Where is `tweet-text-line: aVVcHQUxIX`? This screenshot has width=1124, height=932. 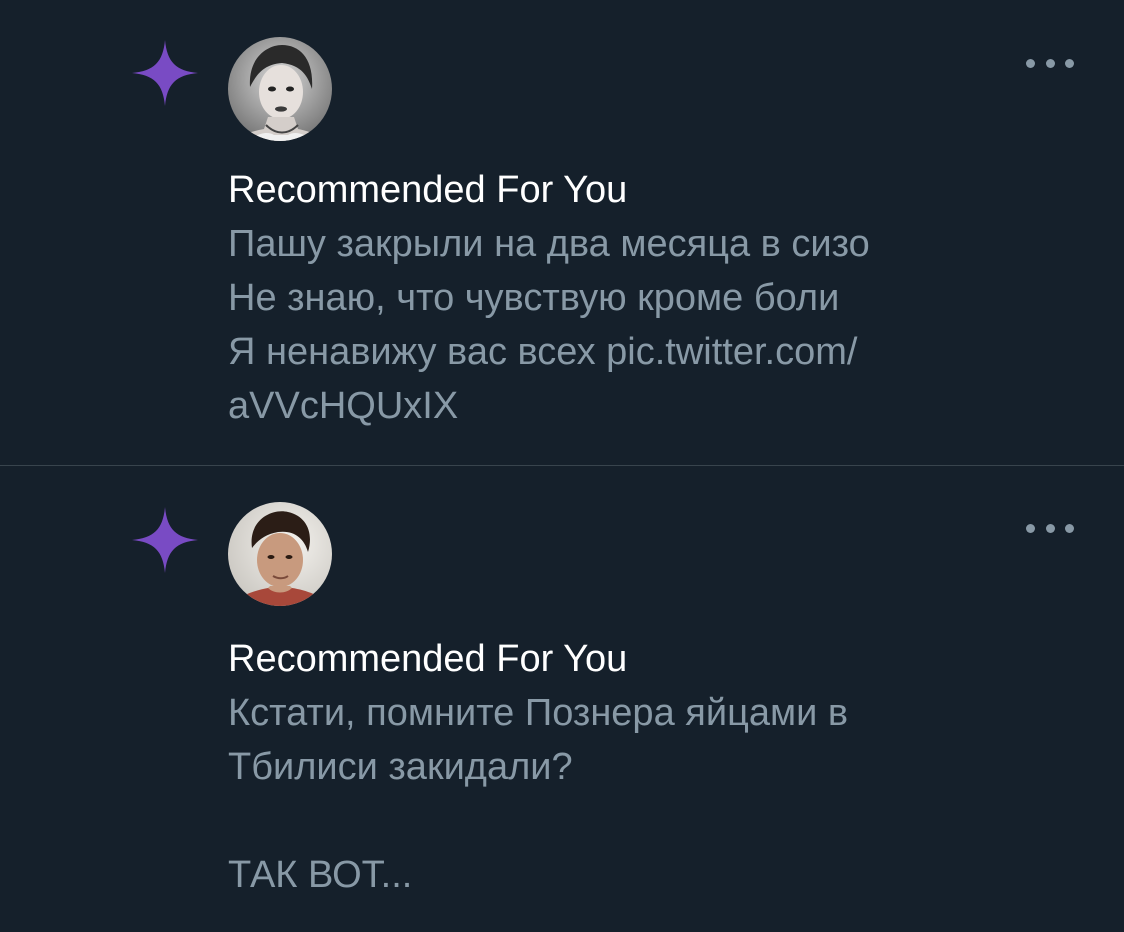 tweet-text-line: aVVcHQUxIX is located at coordinates (343, 406).